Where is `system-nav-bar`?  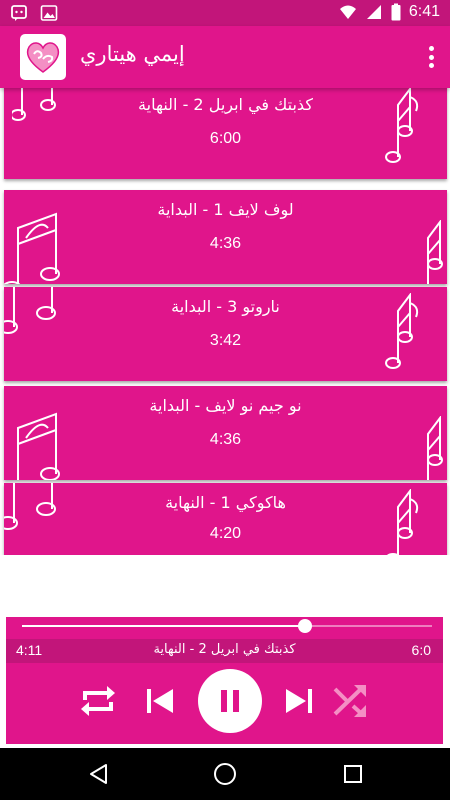 system-nav-bar is located at coordinates (225, 774).